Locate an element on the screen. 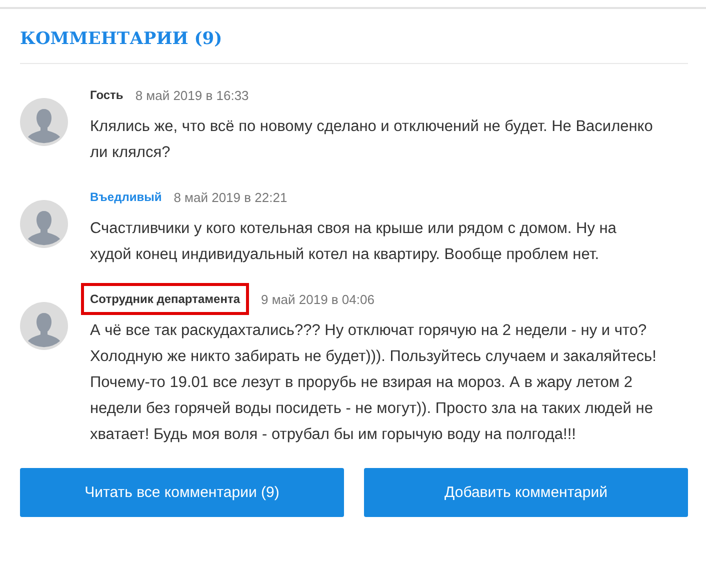 Image resolution: width=706 pixels, height=571 pixels. comment-date: 9 май 2019 в 04:06 is located at coordinates (317, 299).